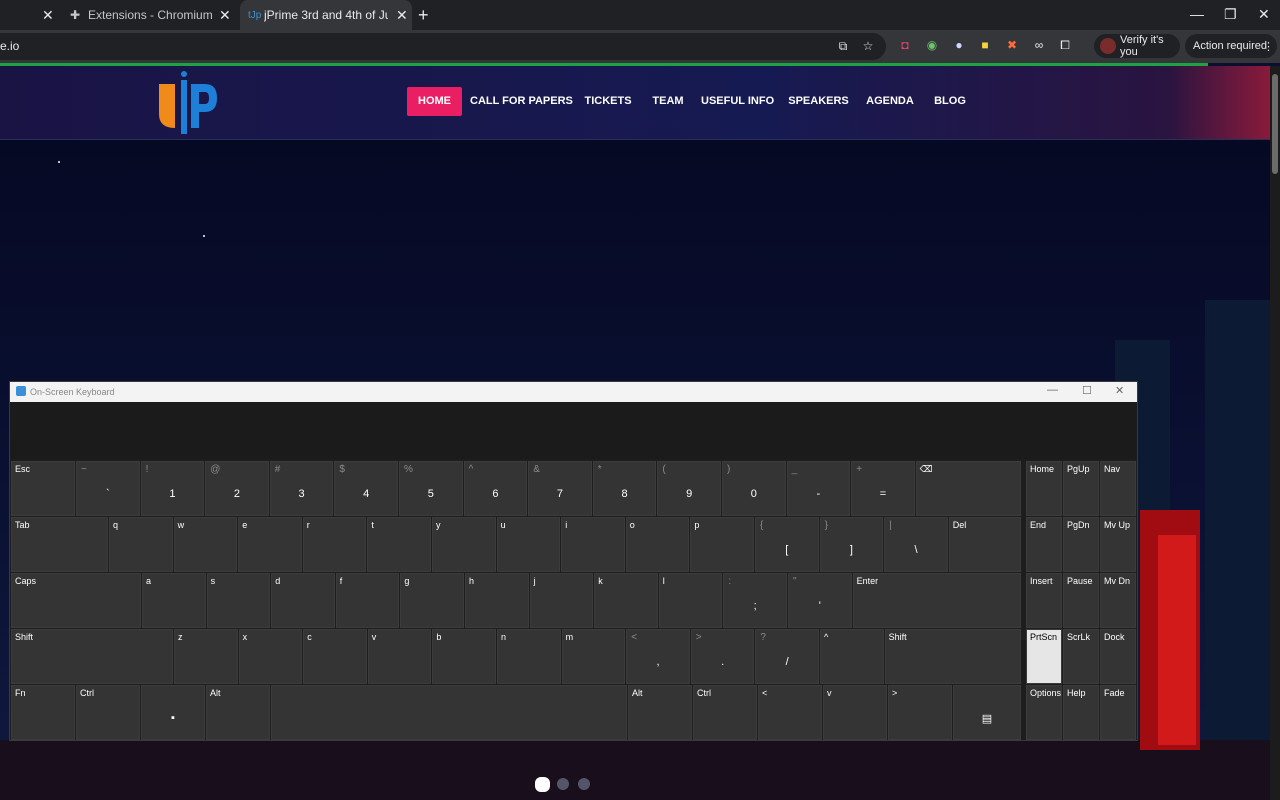  I want to click on key-r3-3: v, so click(399, 656).